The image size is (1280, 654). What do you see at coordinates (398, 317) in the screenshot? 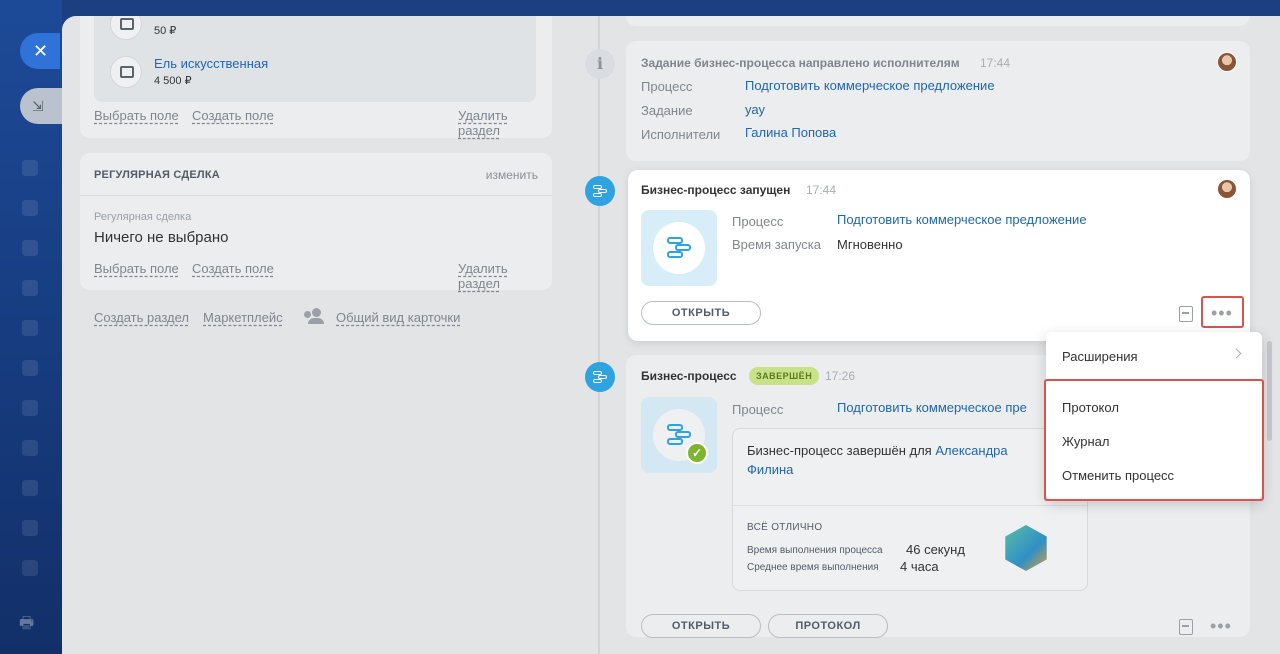
I see `common-card-view-link: Общий вид карточки` at bounding box center [398, 317].